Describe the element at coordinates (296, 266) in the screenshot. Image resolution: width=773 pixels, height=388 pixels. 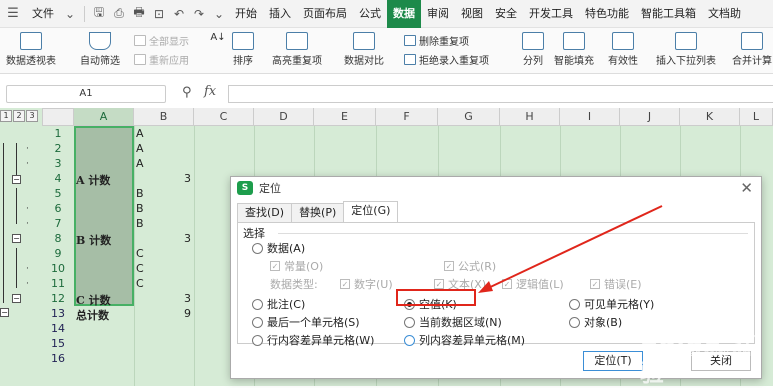
I see `option-constant: ✓ 常量(O)` at that location.